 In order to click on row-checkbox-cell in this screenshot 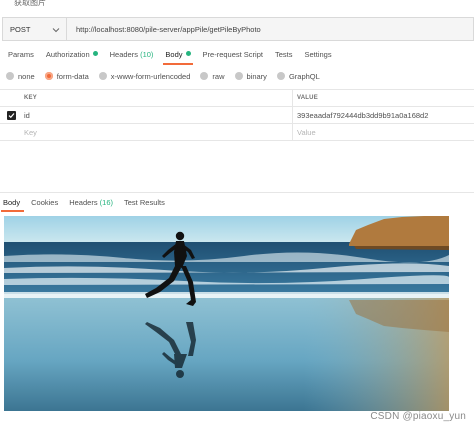, I will do `click(11, 115)`.